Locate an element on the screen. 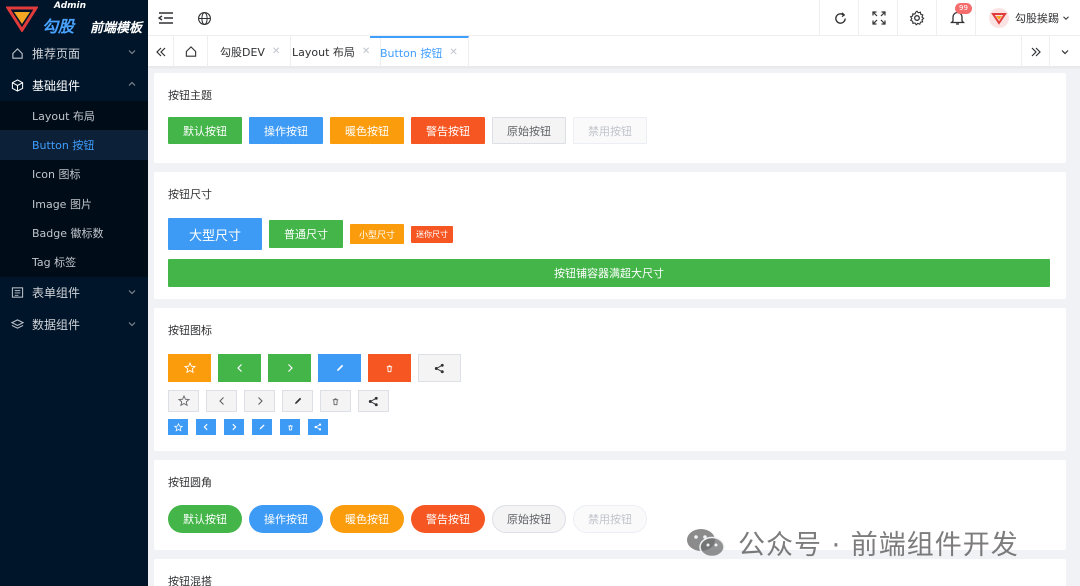  tab-layout: Layout 布局 ✕ is located at coordinates (332, 51).